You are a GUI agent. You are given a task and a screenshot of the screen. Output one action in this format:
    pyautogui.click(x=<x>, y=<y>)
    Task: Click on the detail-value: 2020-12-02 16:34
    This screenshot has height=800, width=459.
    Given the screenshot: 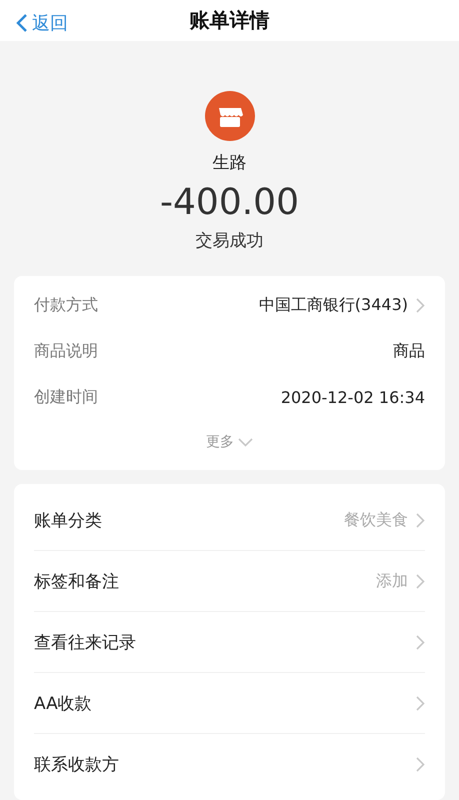 What is the action you would take?
    pyautogui.click(x=352, y=397)
    